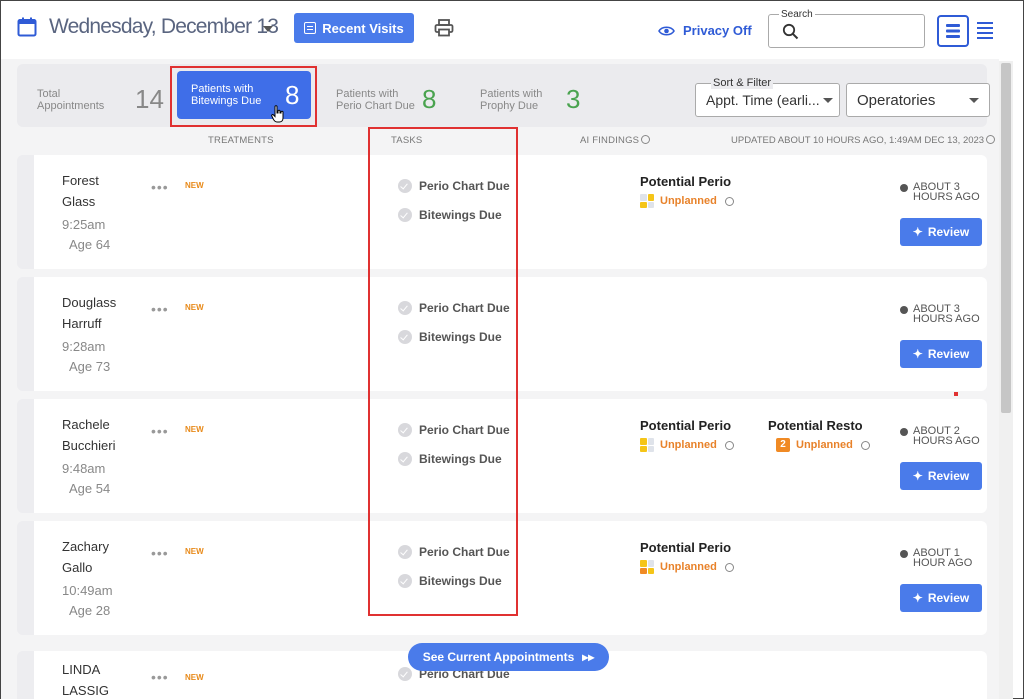 The image size is (1024, 699). What do you see at coordinates (85, 690) in the screenshot?
I see `patient-last-name: LASSIG` at bounding box center [85, 690].